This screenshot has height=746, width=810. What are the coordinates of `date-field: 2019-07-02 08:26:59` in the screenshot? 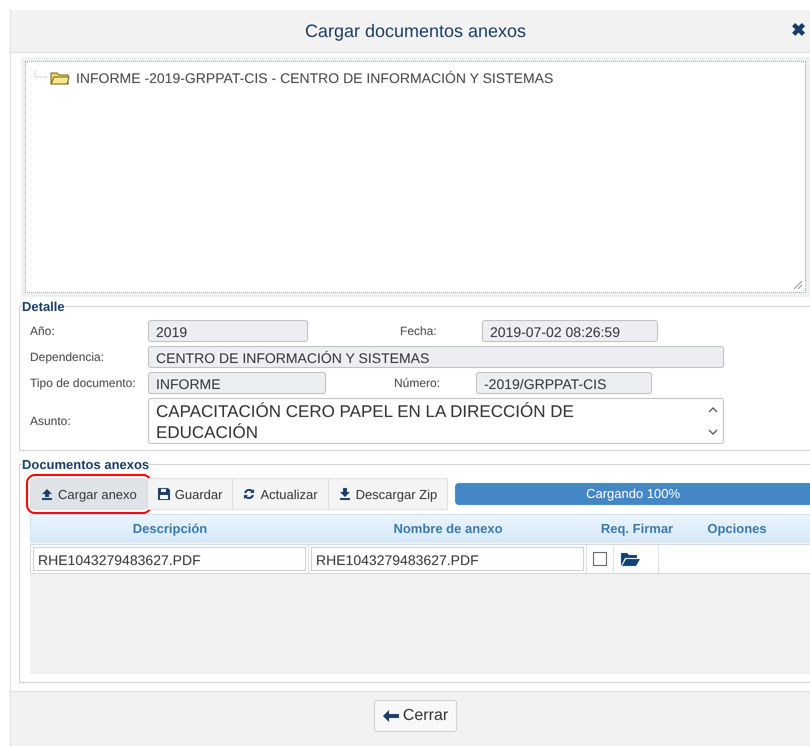 It's located at (570, 331).